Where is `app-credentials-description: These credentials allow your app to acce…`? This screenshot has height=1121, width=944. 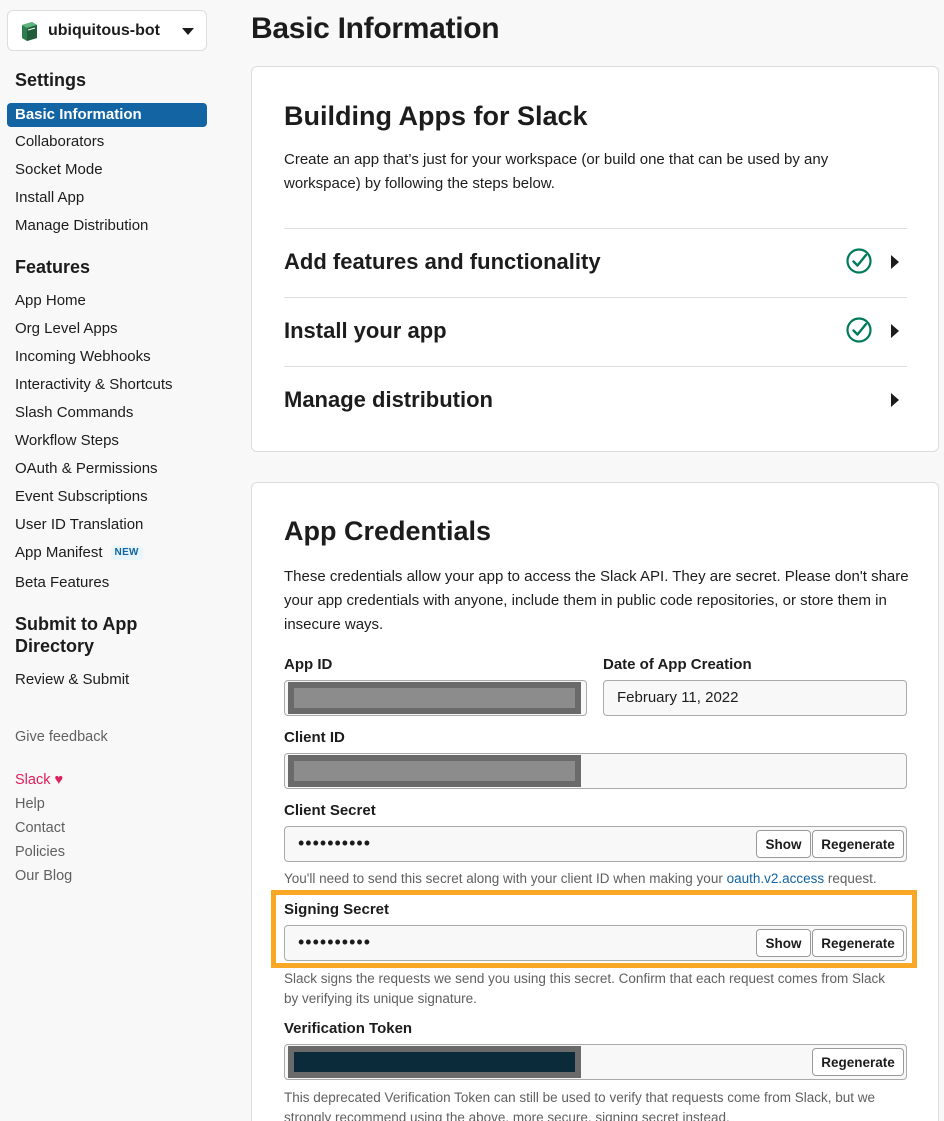 app-credentials-description: These credentials allow your app to acce… is located at coordinates (596, 600).